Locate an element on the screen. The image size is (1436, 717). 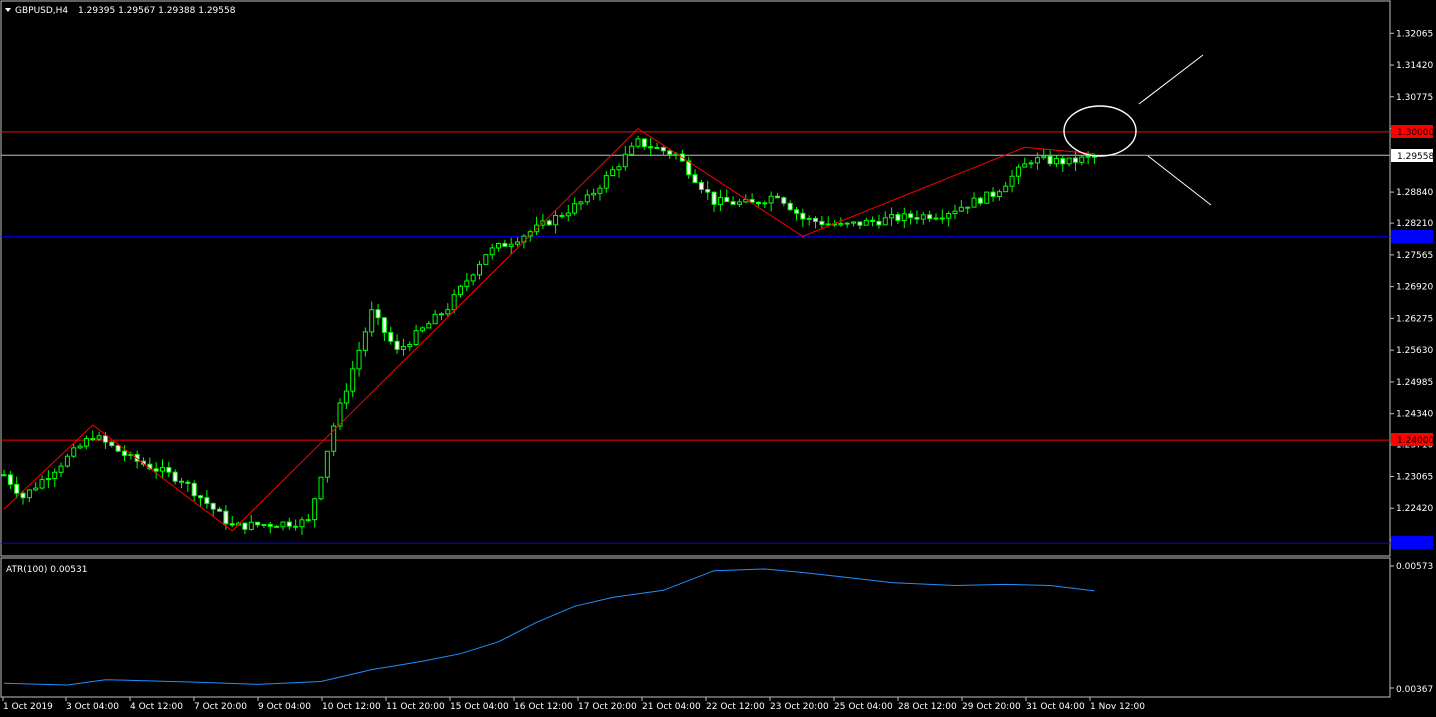
annotation-arrow-down is located at coordinates (1179, 180).